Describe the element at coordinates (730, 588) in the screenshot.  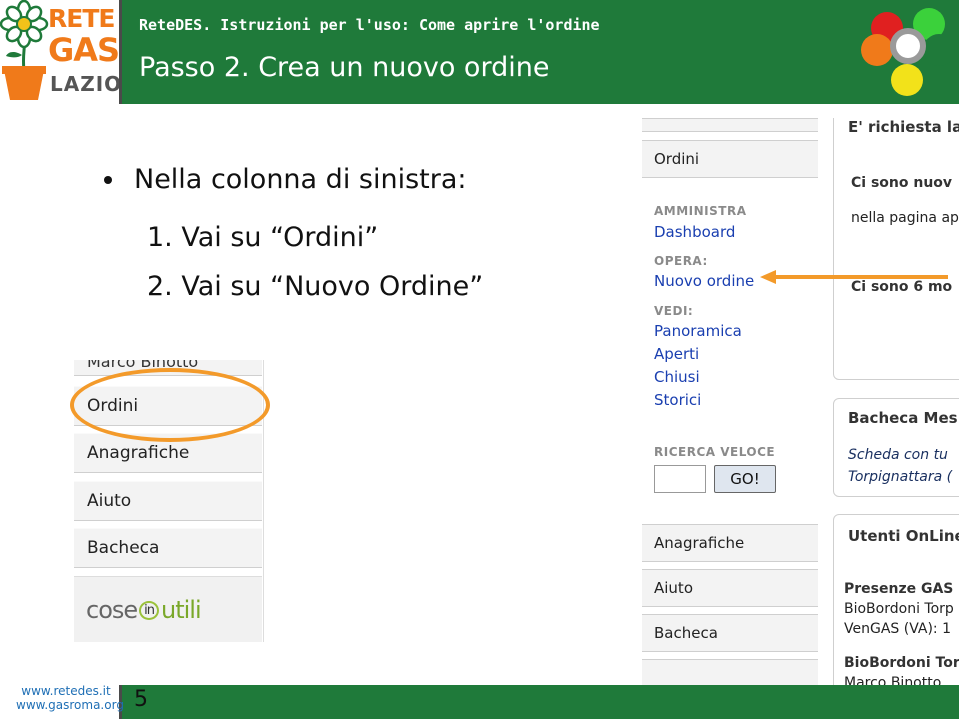
I see `rs-menu-aiuto: Aiuto` at that location.